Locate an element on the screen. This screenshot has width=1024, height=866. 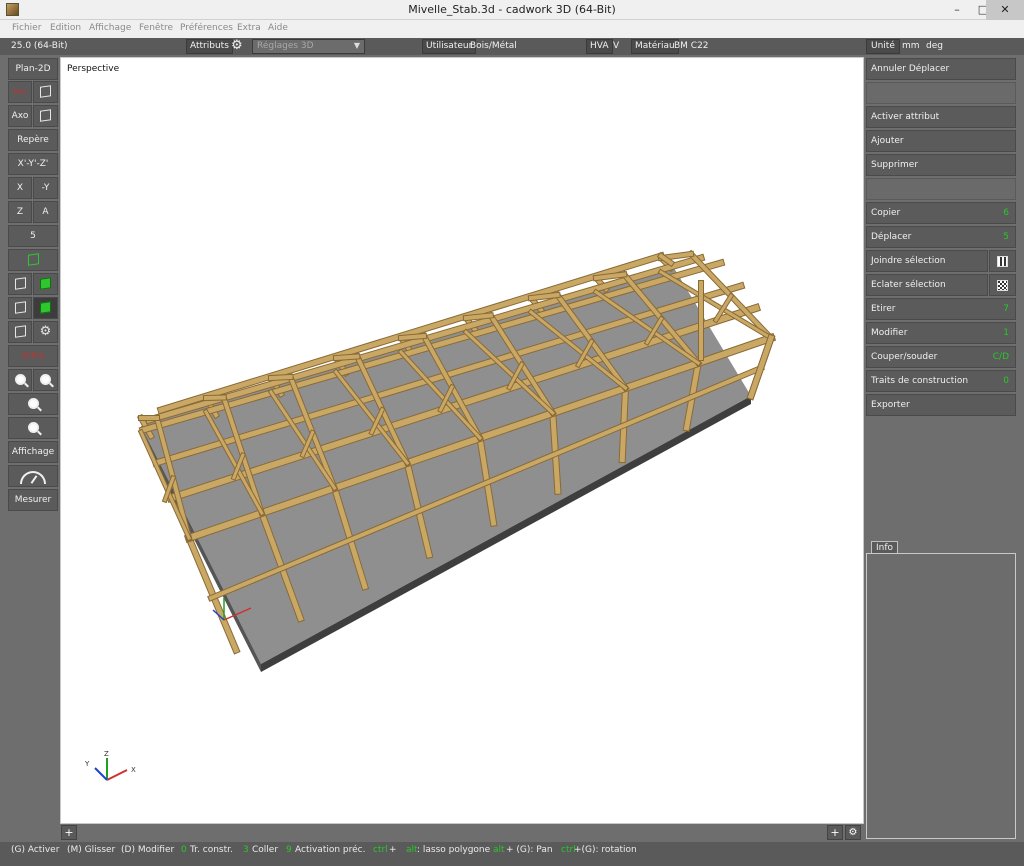
unit-deg-label: deg is located at coordinates (934, 46).